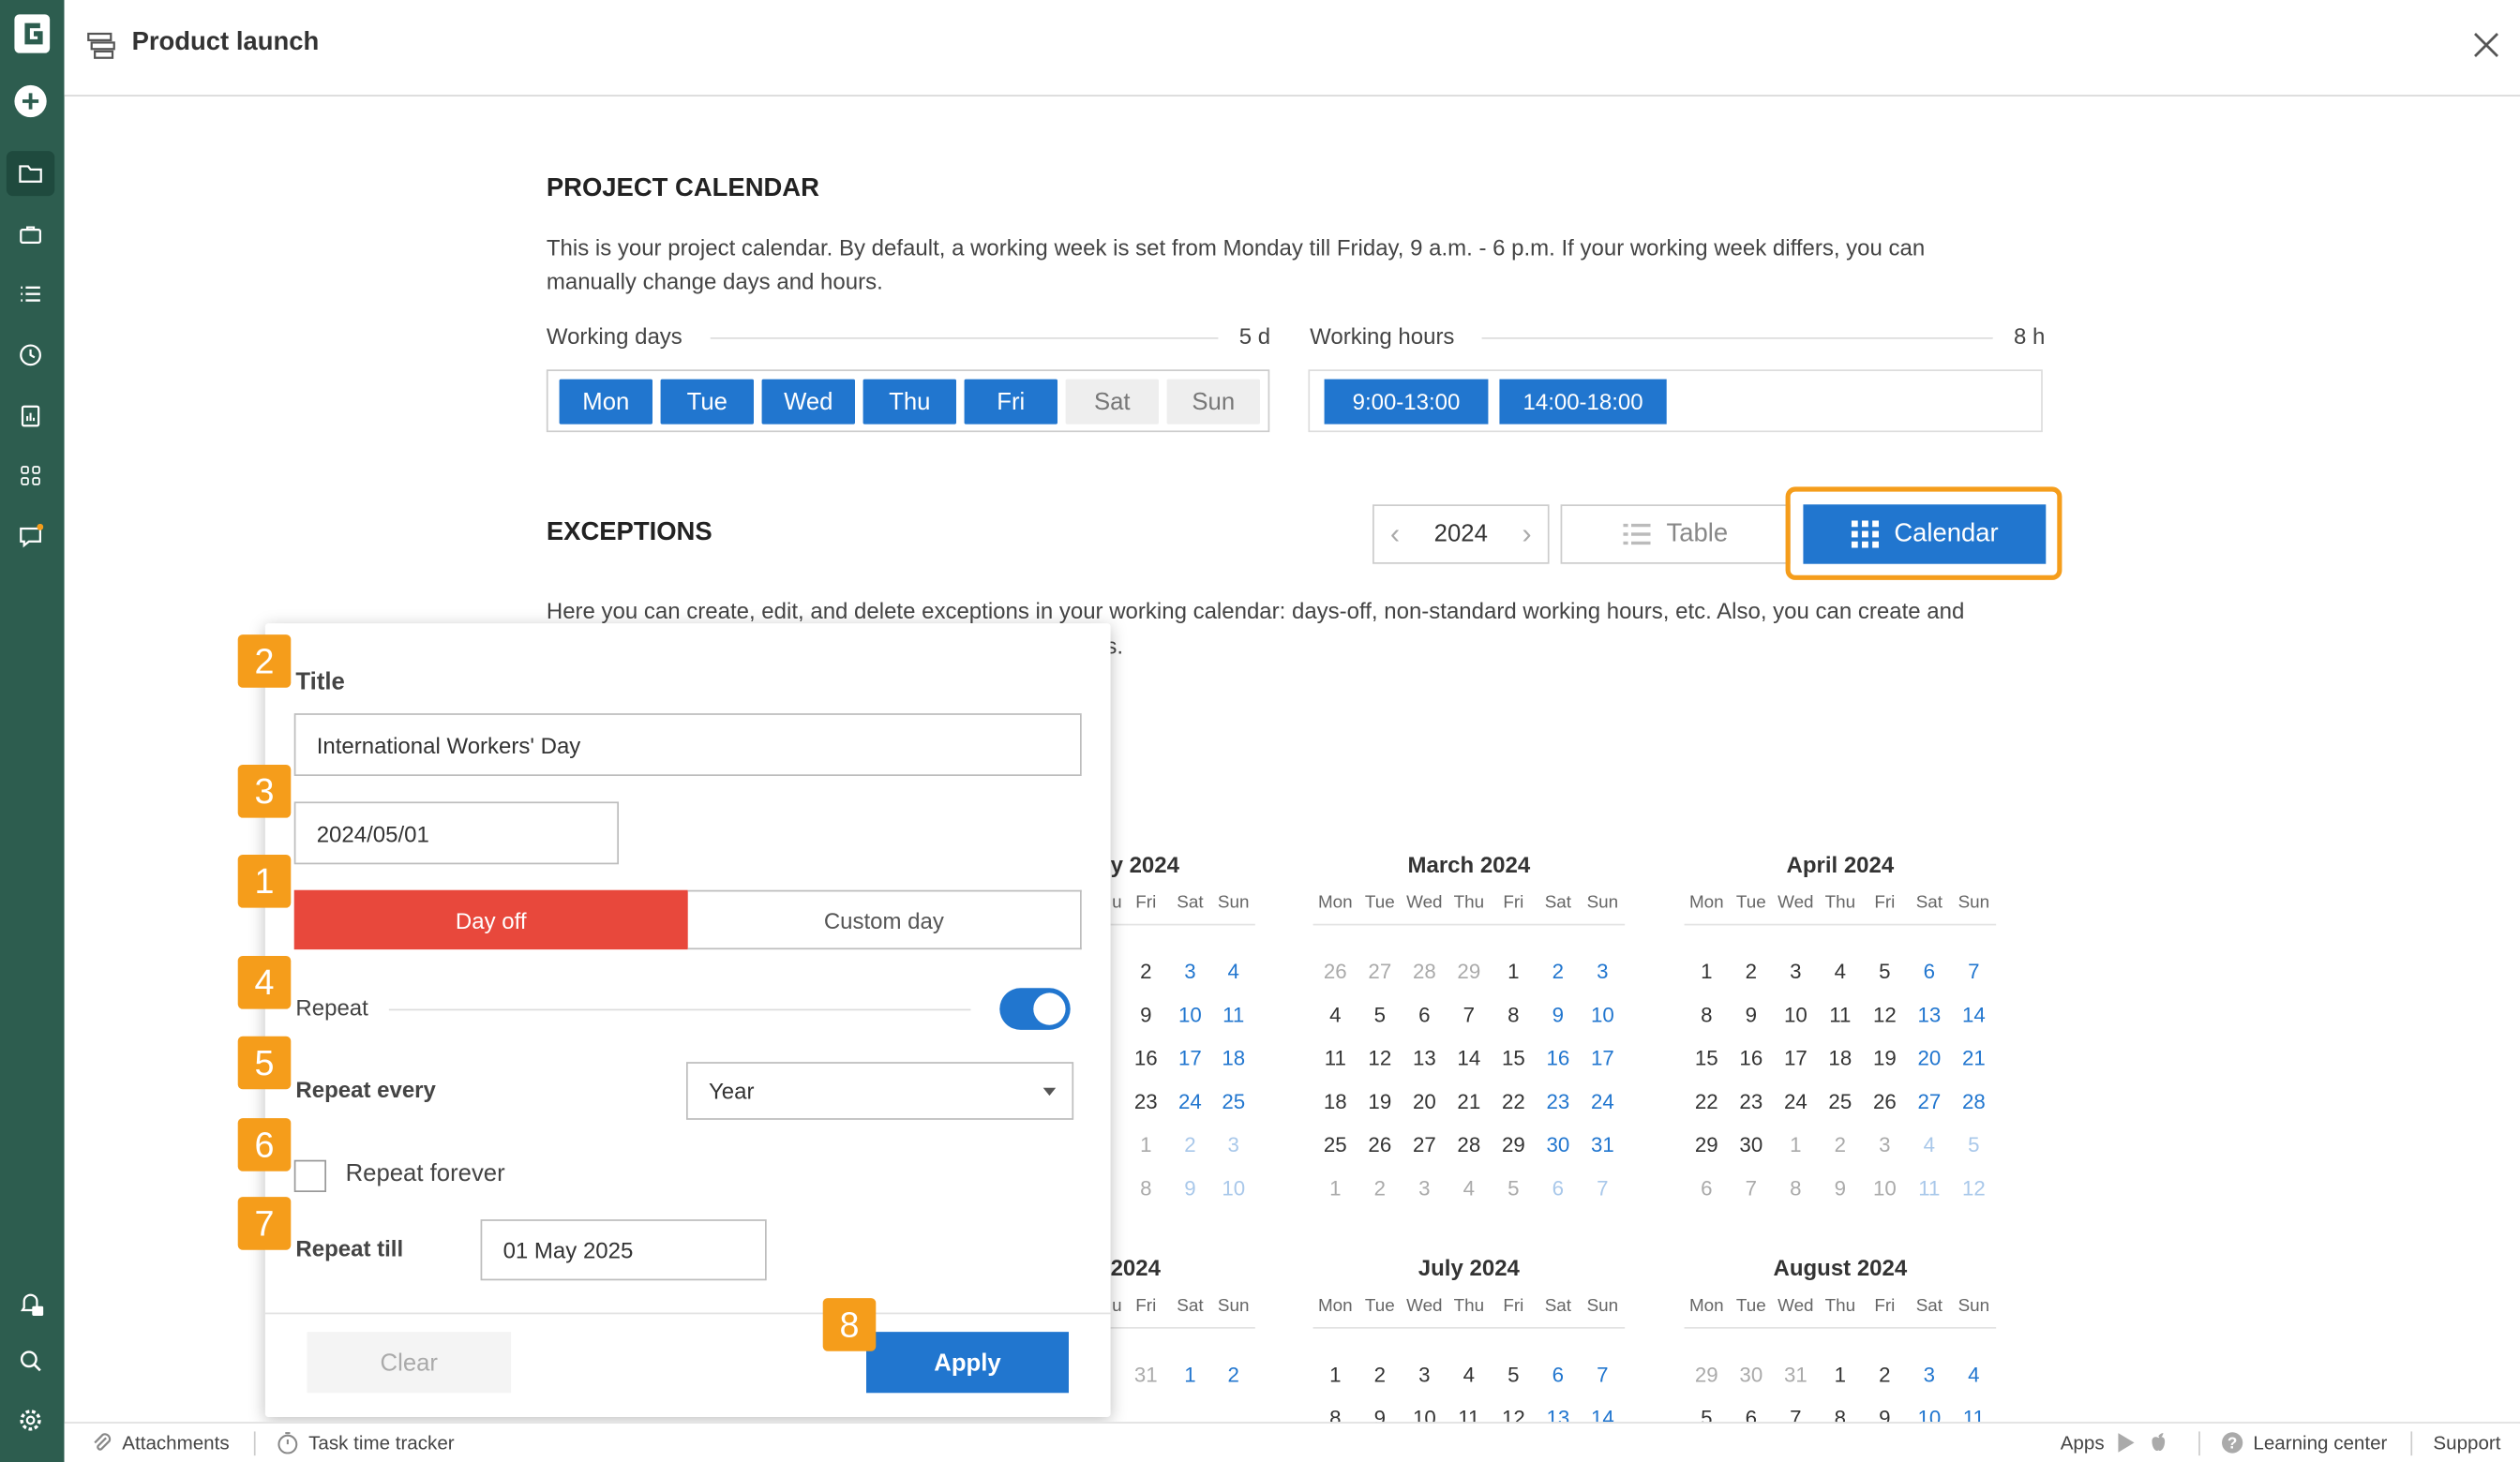 The width and height of the screenshot is (2520, 1462). What do you see at coordinates (409, 1363) in the screenshot?
I see `clear-button: Clear` at bounding box center [409, 1363].